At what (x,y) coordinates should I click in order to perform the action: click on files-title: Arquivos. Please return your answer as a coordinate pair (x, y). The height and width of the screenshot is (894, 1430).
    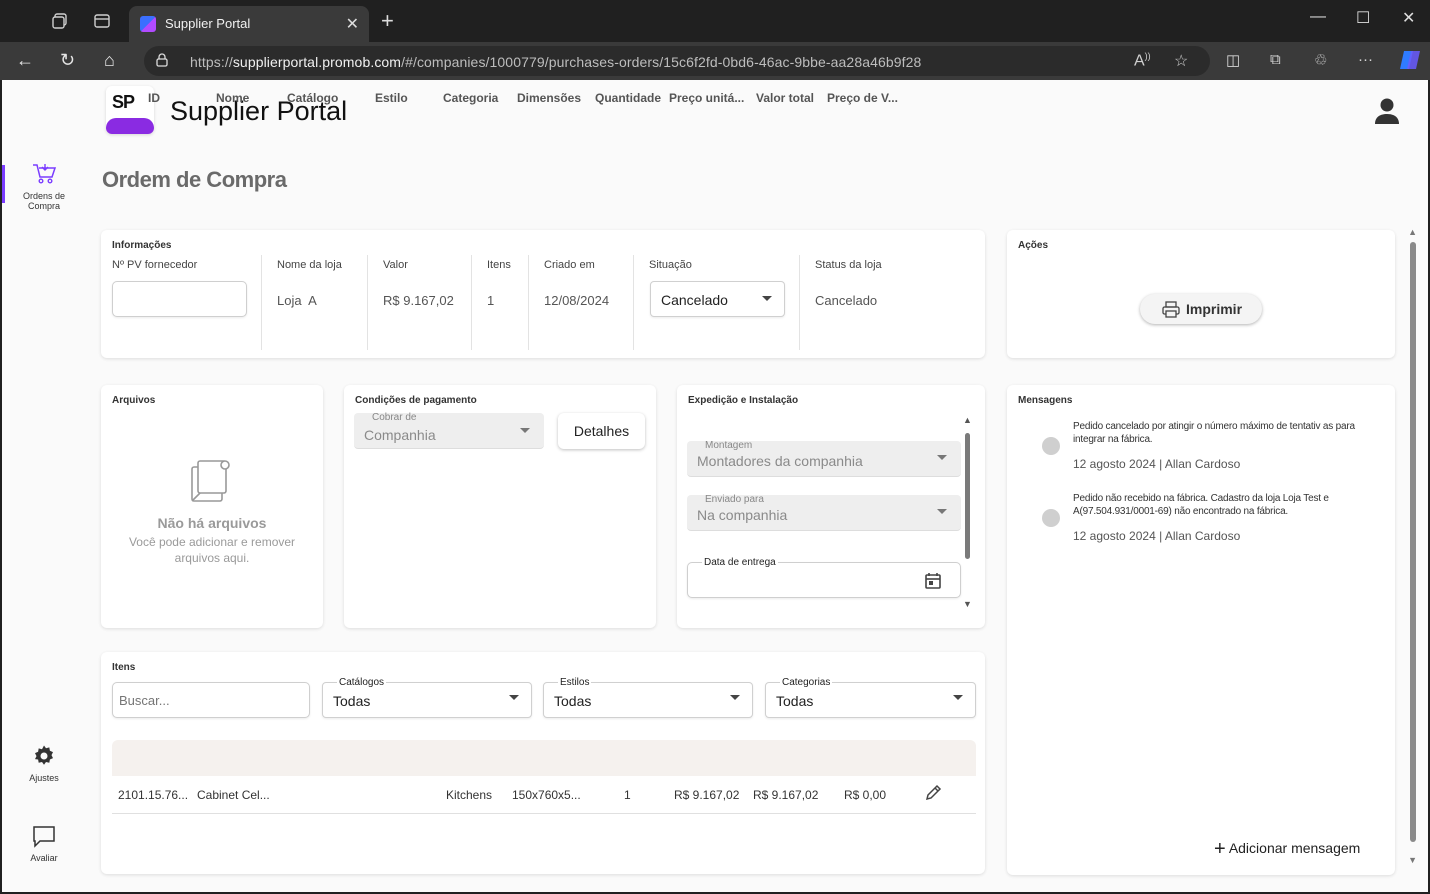
    Looking at the image, I should click on (134, 400).